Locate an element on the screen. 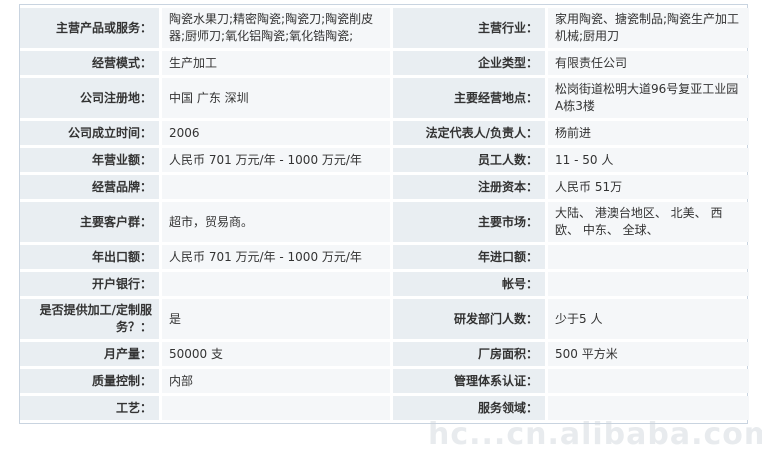  field-label: 法定代表人/负责人： is located at coordinates (469, 133).